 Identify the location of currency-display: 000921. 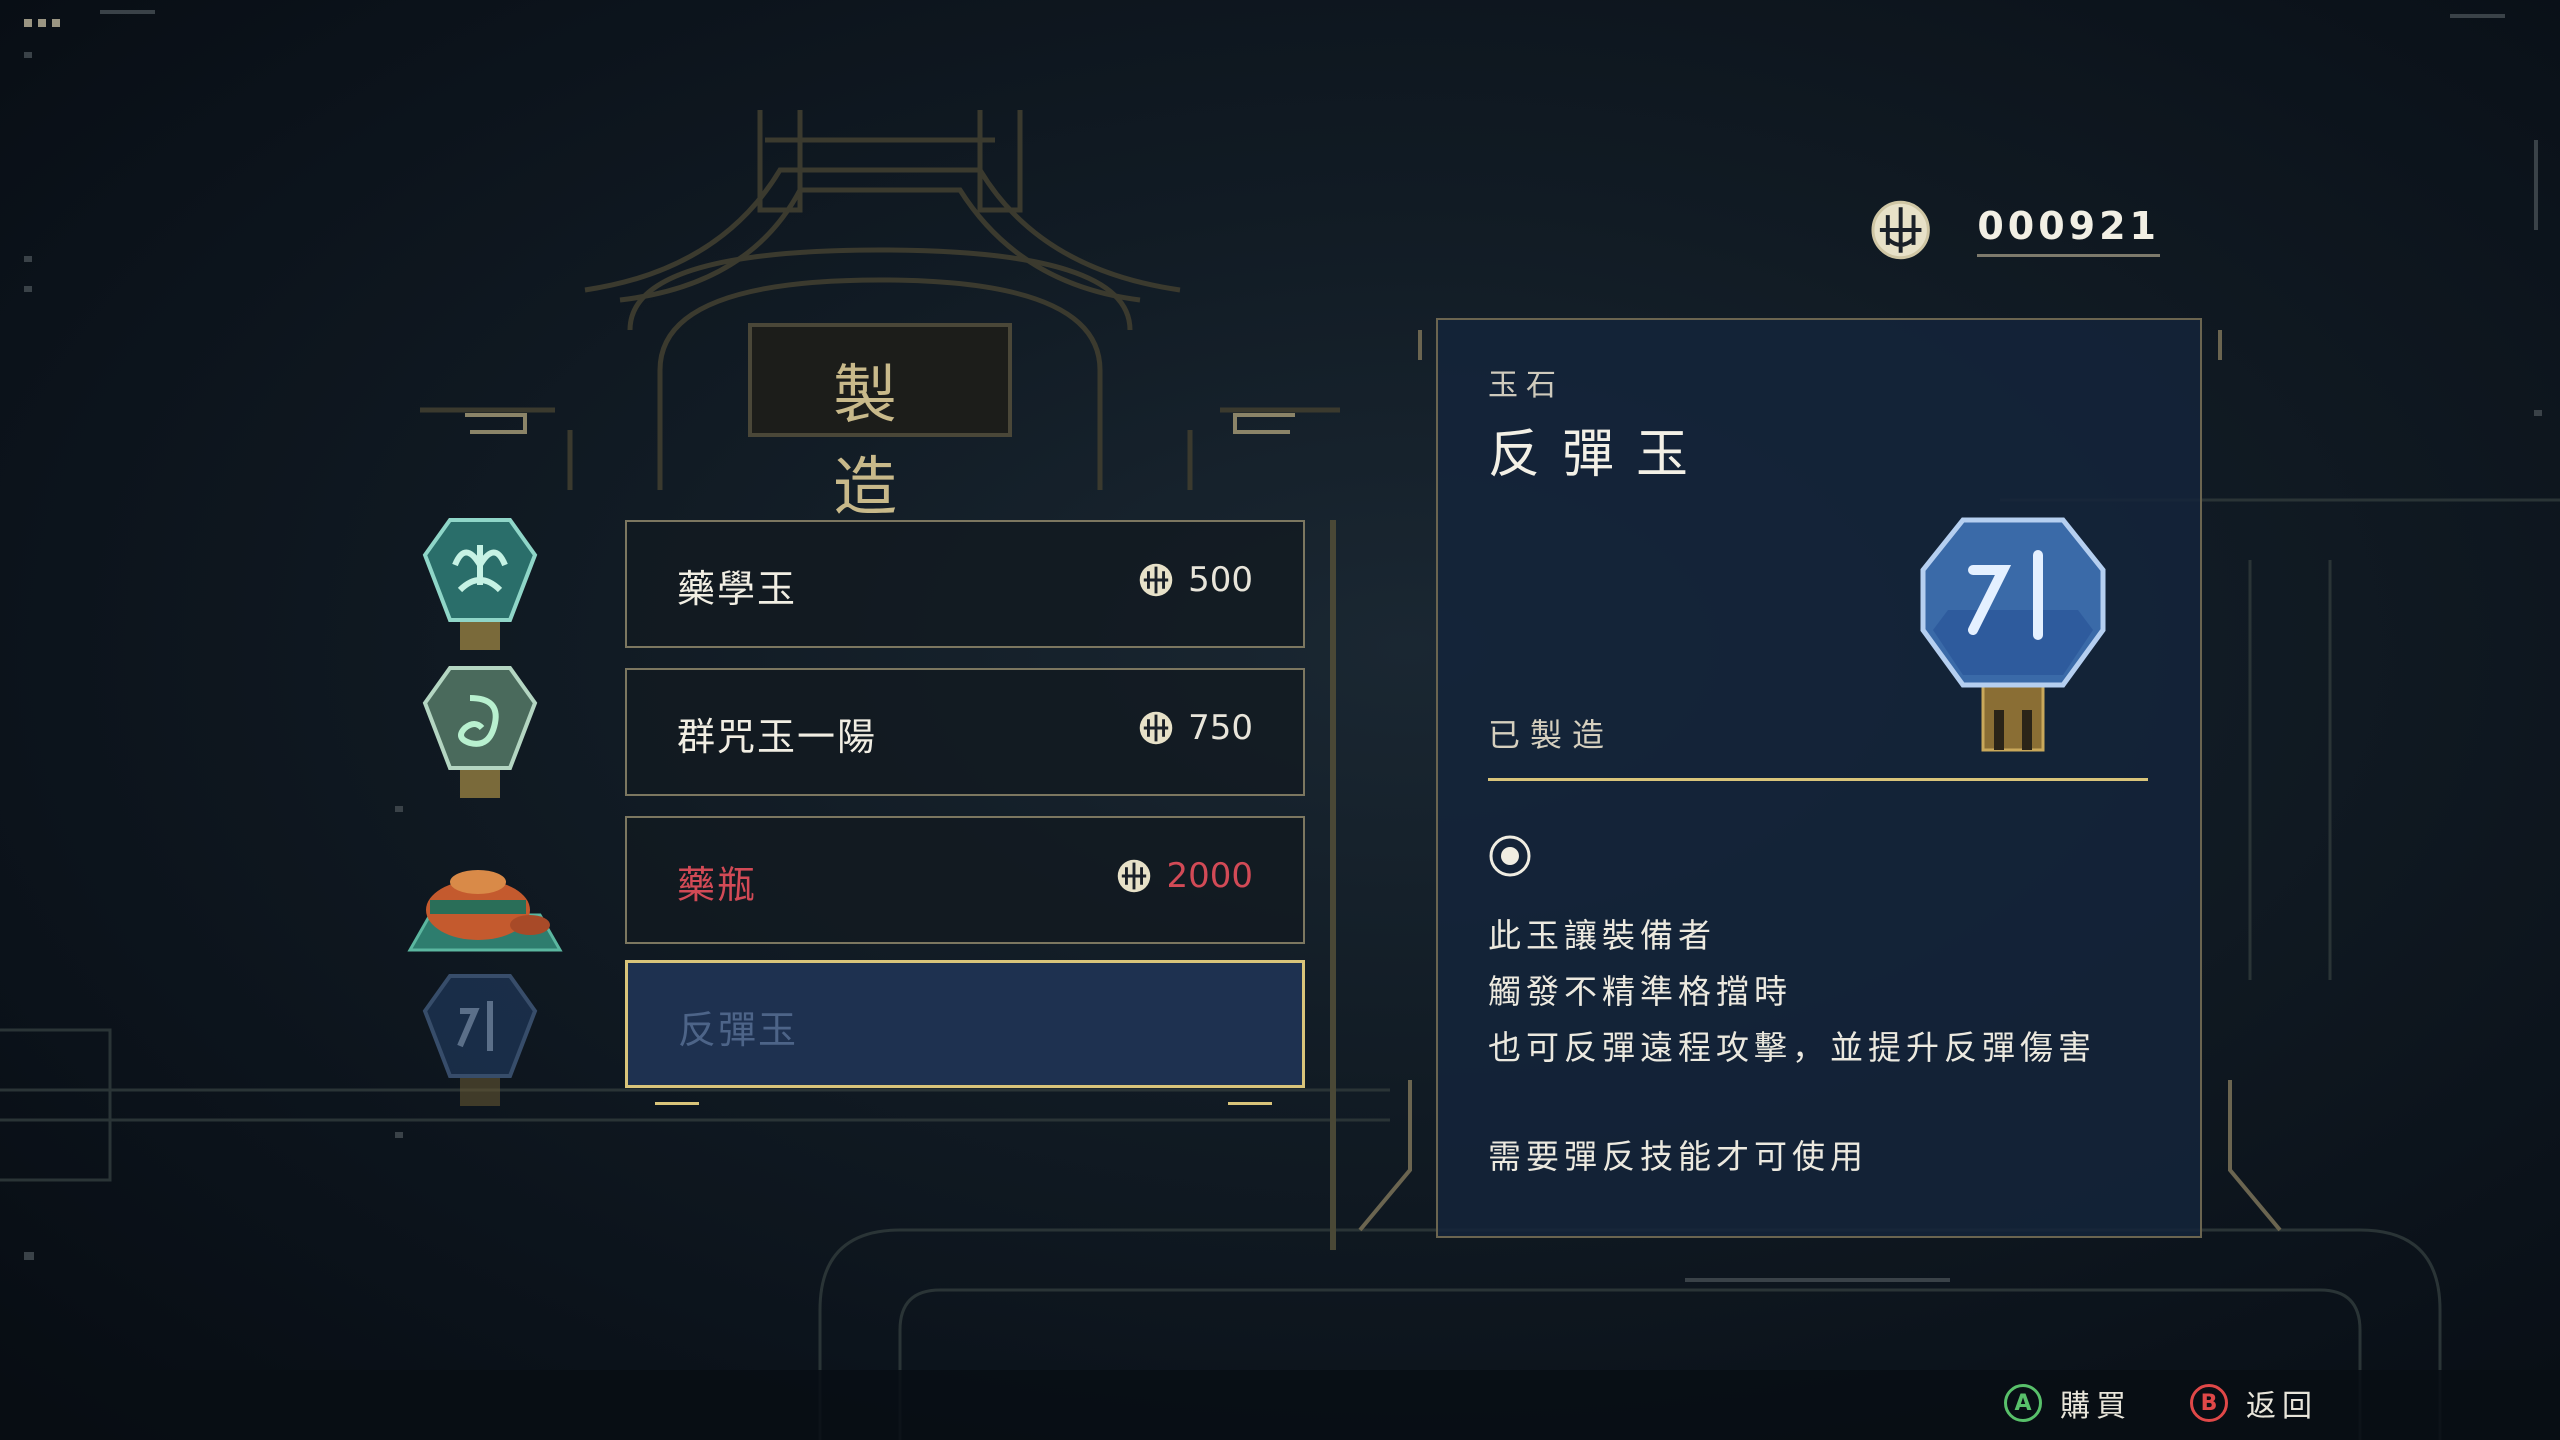
(2015, 230).